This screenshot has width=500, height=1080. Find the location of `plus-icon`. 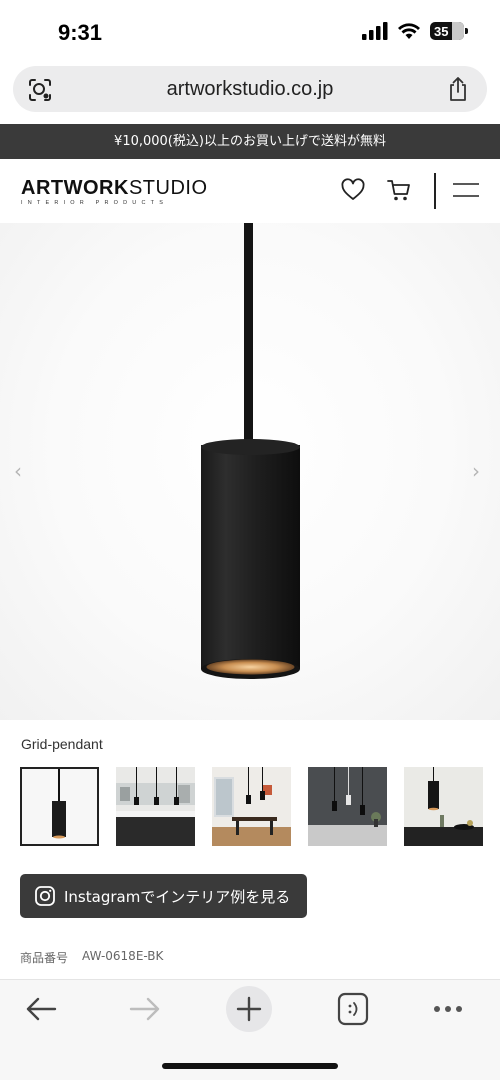

plus-icon is located at coordinates (249, 1009).